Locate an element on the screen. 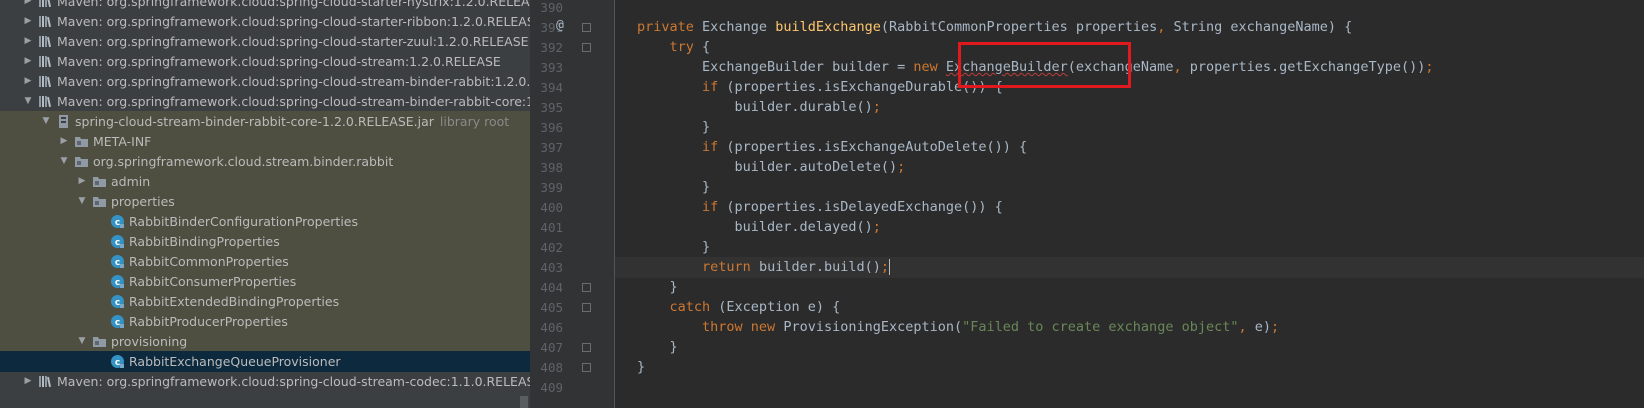 This screenshot has width=1644, height=408. tree-row-label: admin is located at coordinates (131, 181).